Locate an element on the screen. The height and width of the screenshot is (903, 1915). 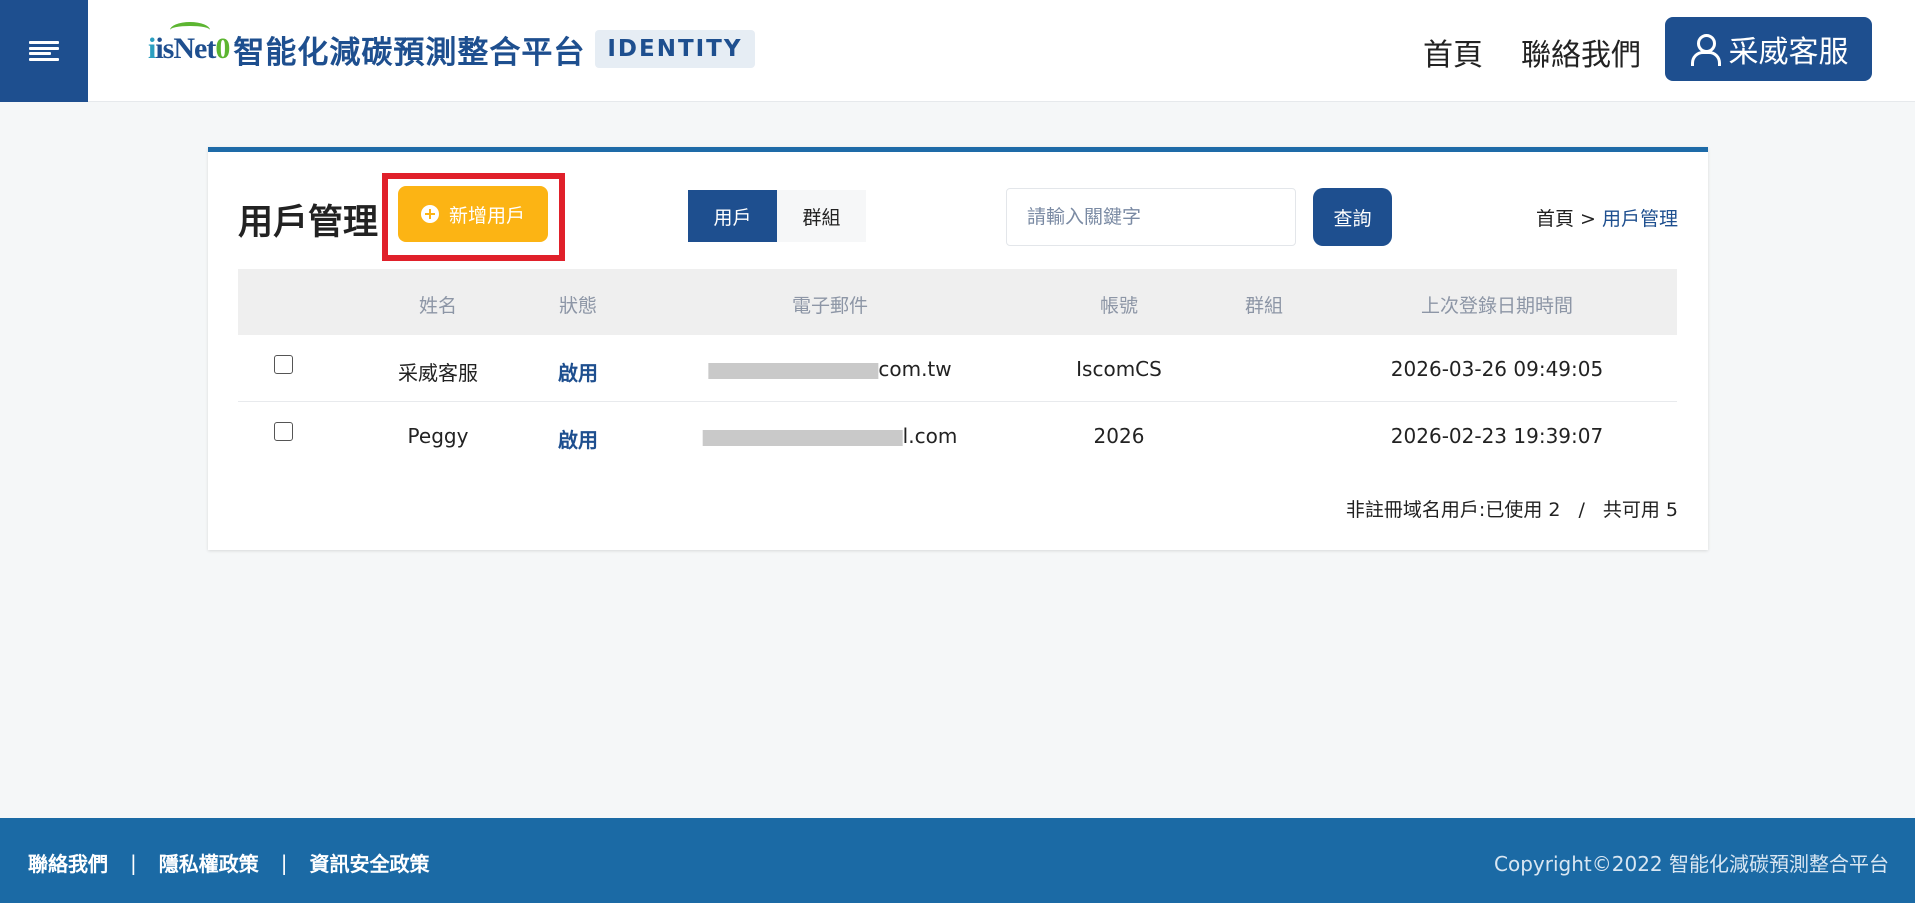
isnet-logo-mark: i isNet0 is located at coordinates (189, 44).